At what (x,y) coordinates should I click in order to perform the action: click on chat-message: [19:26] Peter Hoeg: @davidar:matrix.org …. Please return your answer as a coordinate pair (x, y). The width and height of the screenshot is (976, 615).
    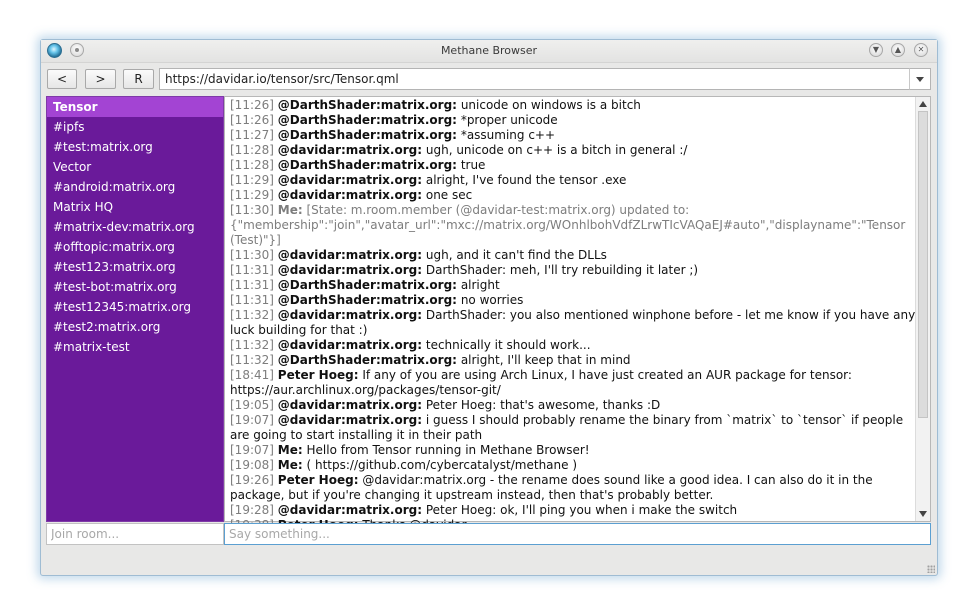
    Looking at the image, I should click on (573, 488).